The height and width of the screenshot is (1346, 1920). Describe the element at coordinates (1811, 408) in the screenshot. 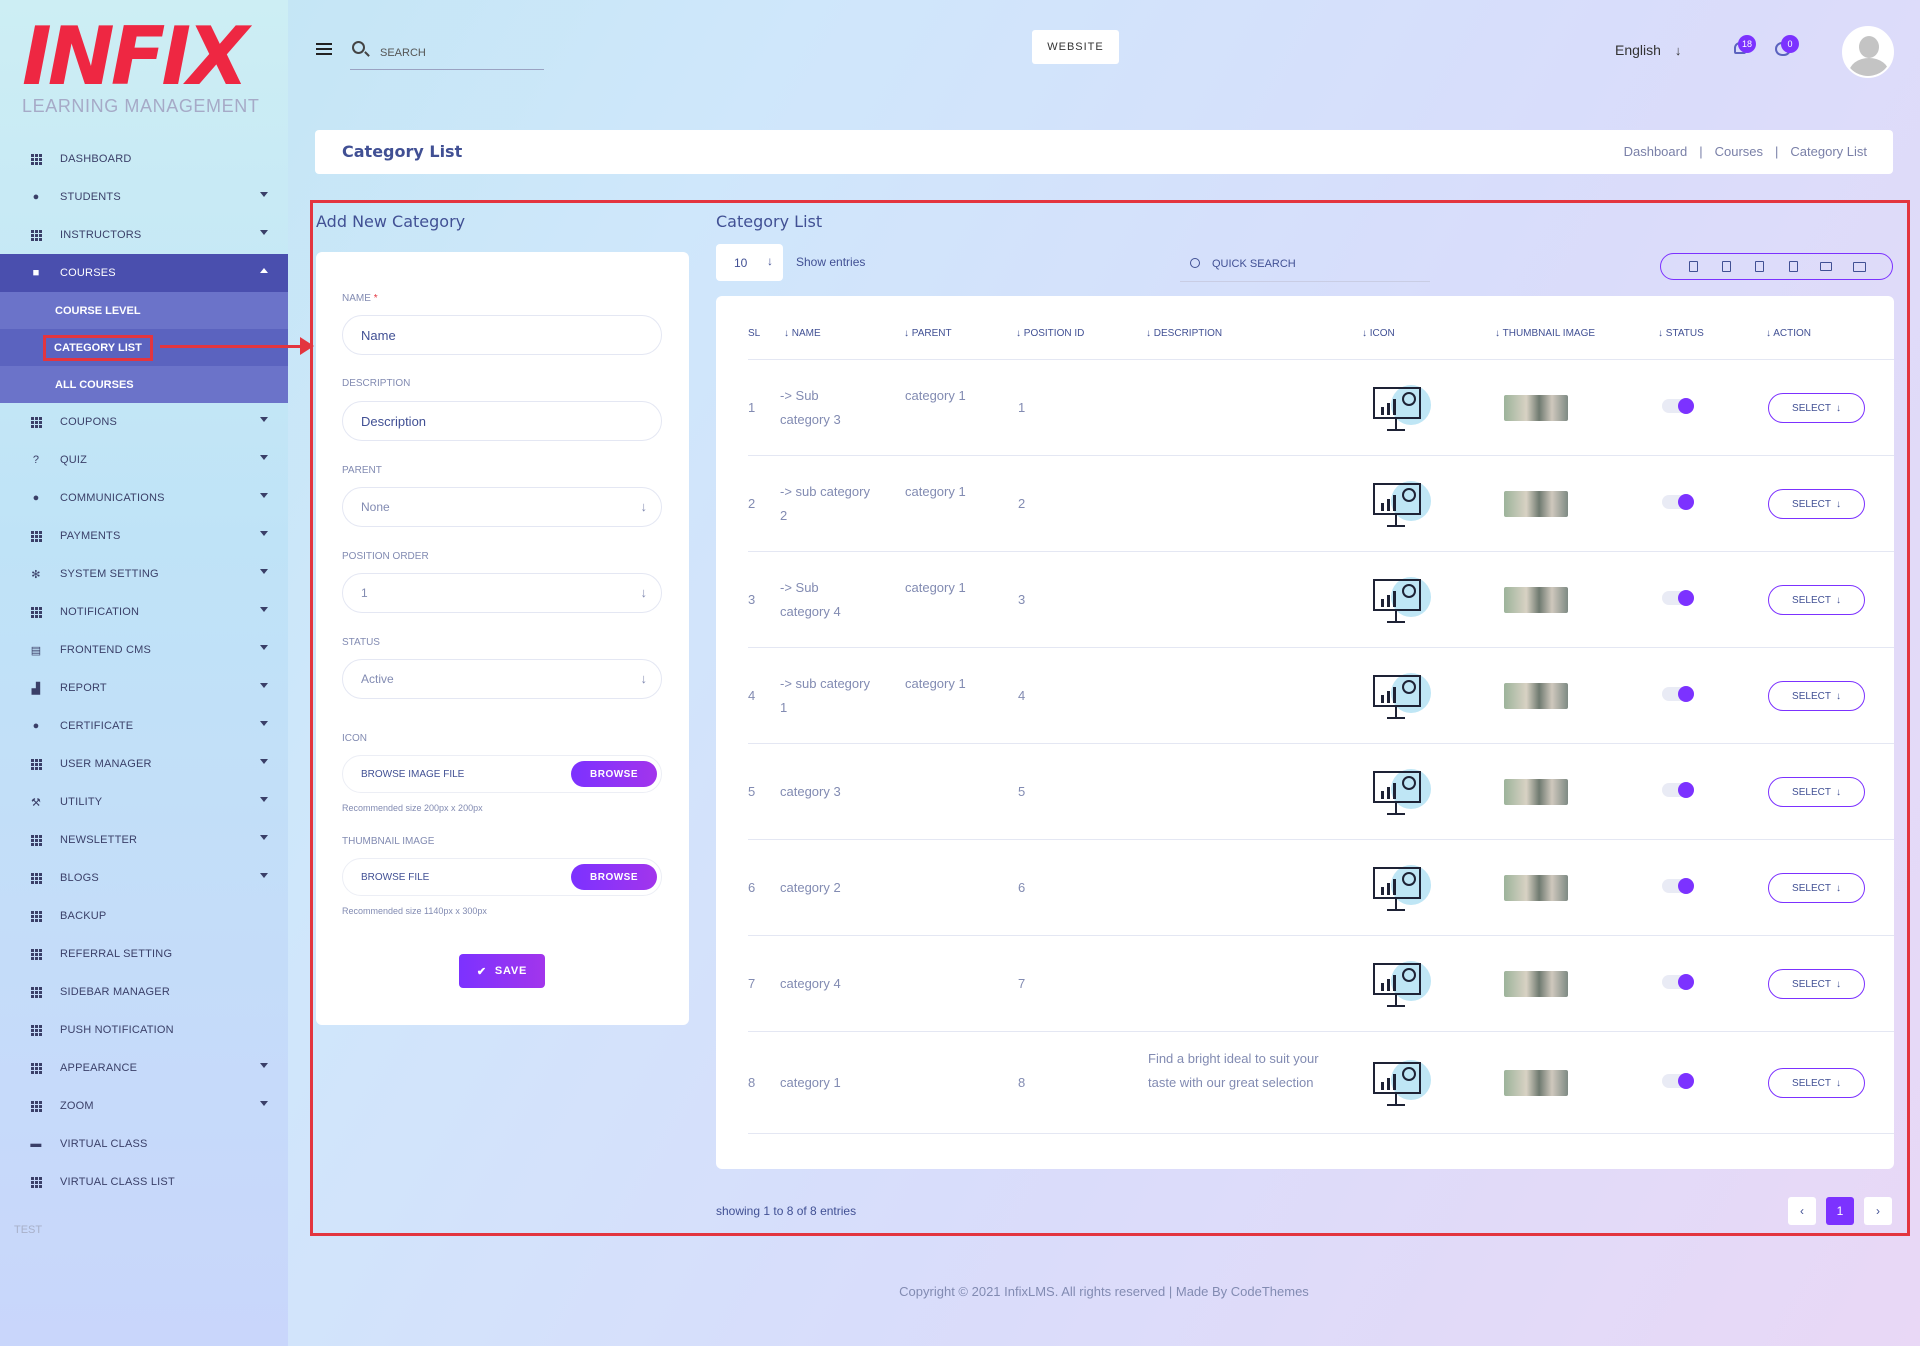

I see `action-select-label: SELECT` at that location.